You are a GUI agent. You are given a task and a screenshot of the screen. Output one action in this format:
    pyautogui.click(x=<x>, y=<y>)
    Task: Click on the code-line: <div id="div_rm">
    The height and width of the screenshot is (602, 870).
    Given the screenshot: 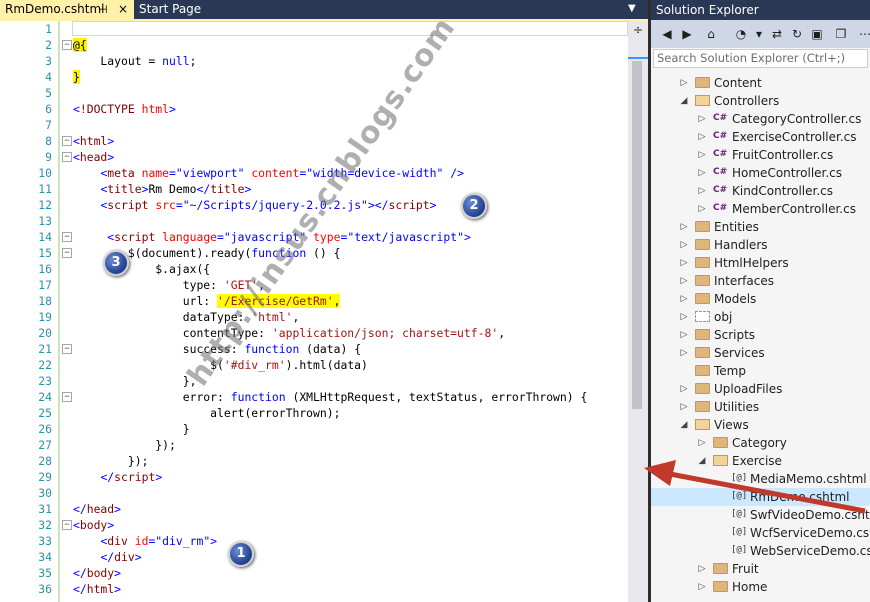 What is the action you would take?
    pyautogui.click(x=145, y=541)
    